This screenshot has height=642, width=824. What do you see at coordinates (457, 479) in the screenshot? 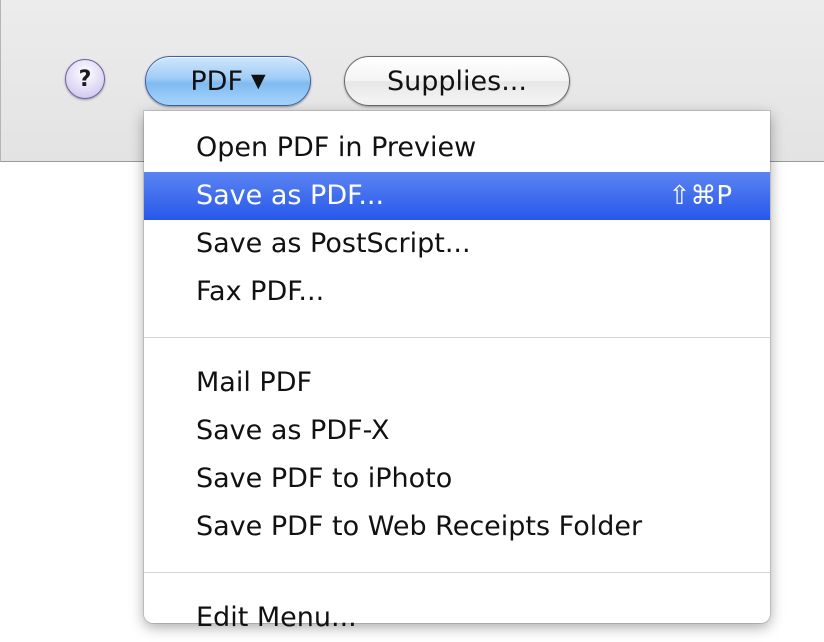
I see `menu-item-save-pdf-to-iphoto: Save PDF to iPhoto` at bounding box center [457, 479].